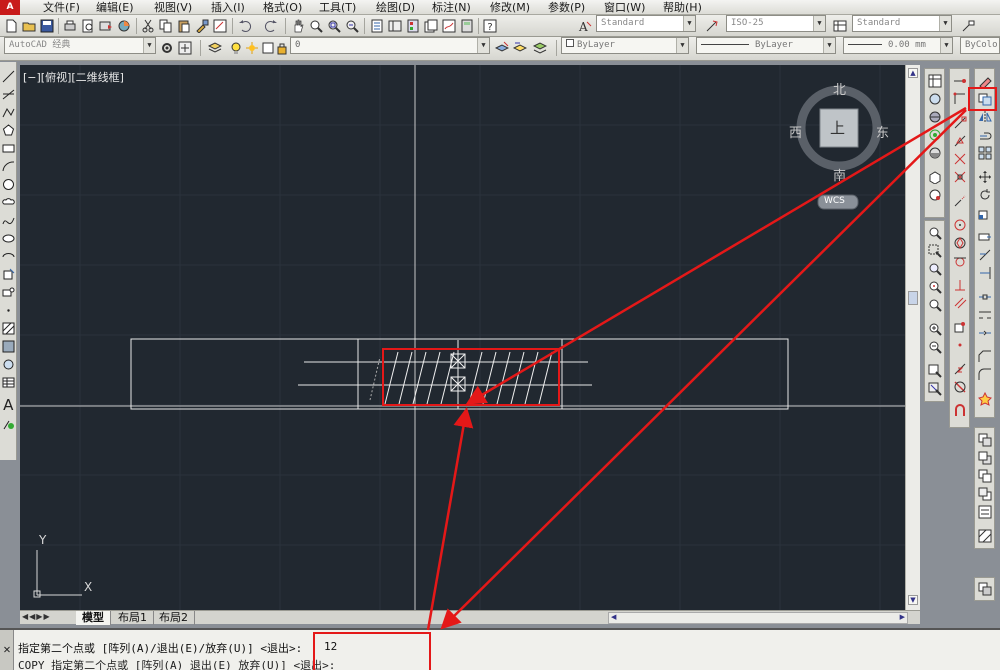  I want to click on text-icon: A, so click(8, 405).